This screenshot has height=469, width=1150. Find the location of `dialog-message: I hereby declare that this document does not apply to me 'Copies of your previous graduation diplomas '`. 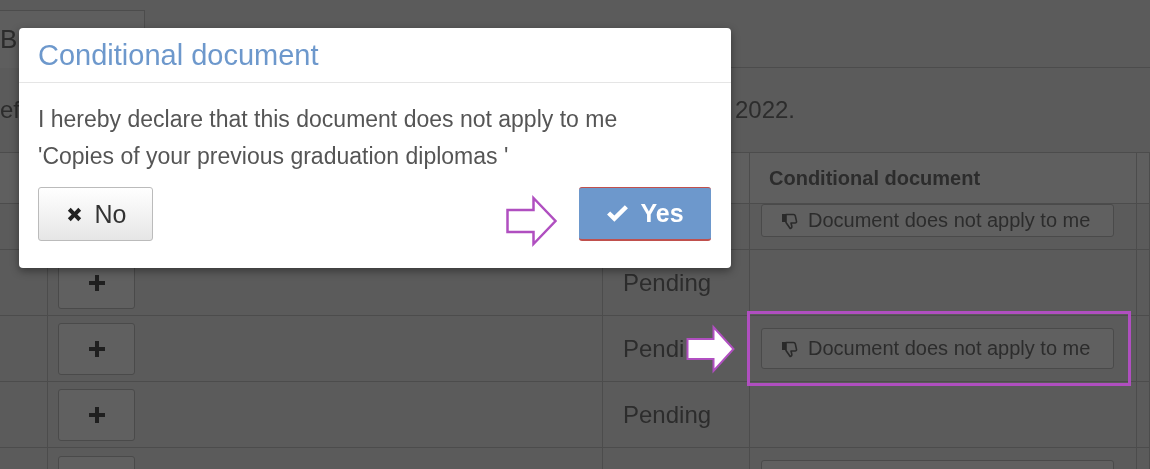

dialog-message: I hereby declare that this document does not apply to me 'Copies of your previous graduation diplomas ' is located at coordinates (328, 138).